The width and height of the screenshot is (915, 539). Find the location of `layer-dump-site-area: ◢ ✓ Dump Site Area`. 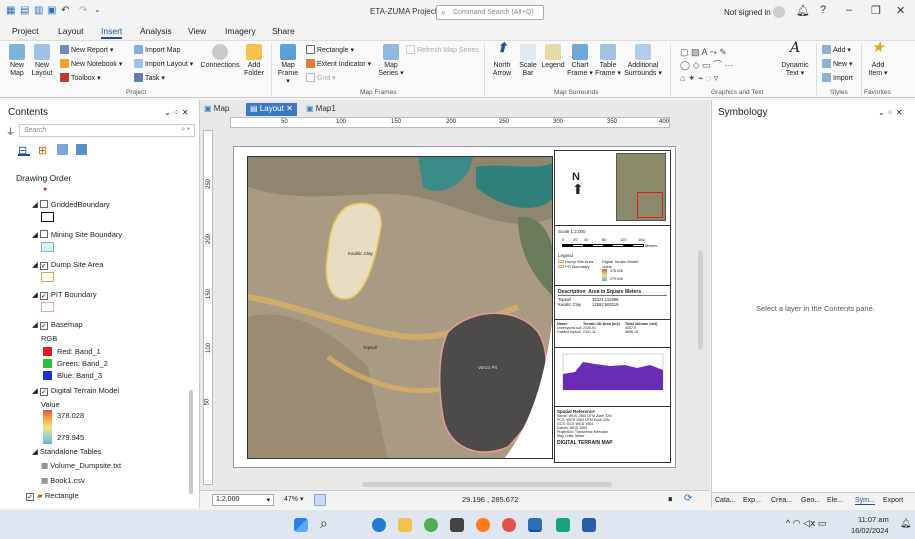

layer-dump-site-area: ◢ ✓ Dump Site Area is located at coordinates (67, 265).